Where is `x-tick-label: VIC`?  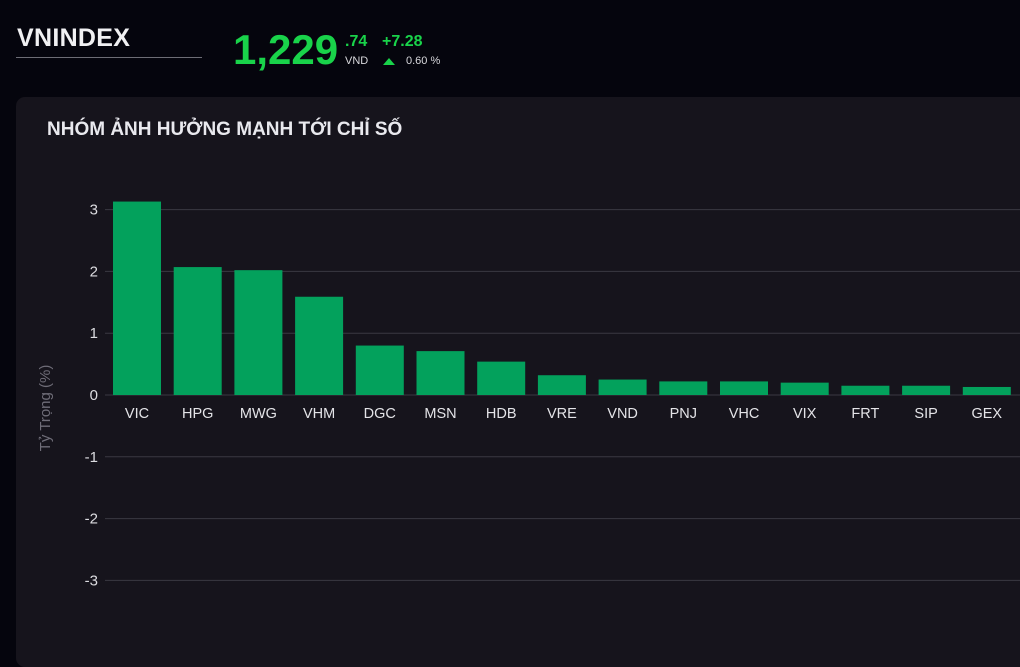
x-tick-label: VIC is located at coordinates (137, 414).